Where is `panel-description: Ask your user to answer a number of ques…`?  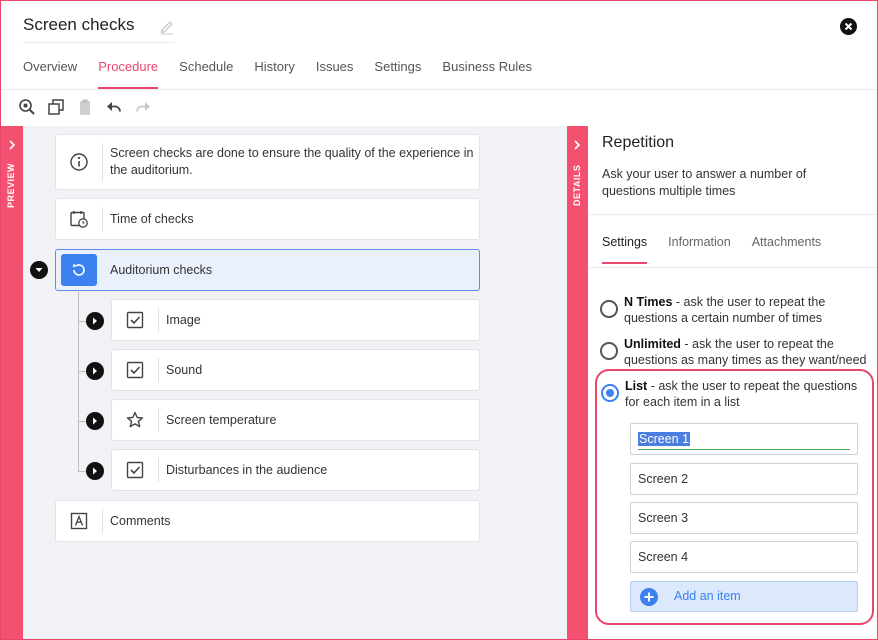 panel-description: Ask your user to answer a number of ques… is located at coordinates (704, 182).